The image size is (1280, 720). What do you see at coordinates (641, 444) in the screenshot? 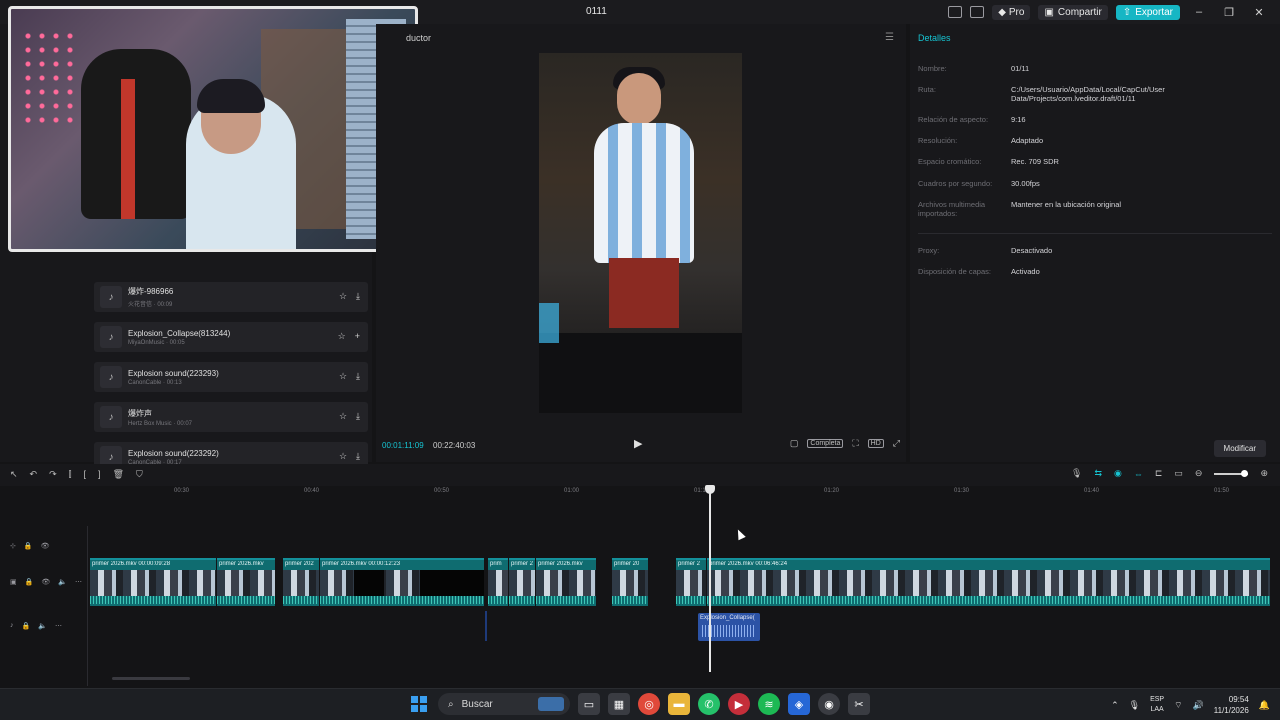
I see `play-button: ▶` at bounding box center [641, 444].